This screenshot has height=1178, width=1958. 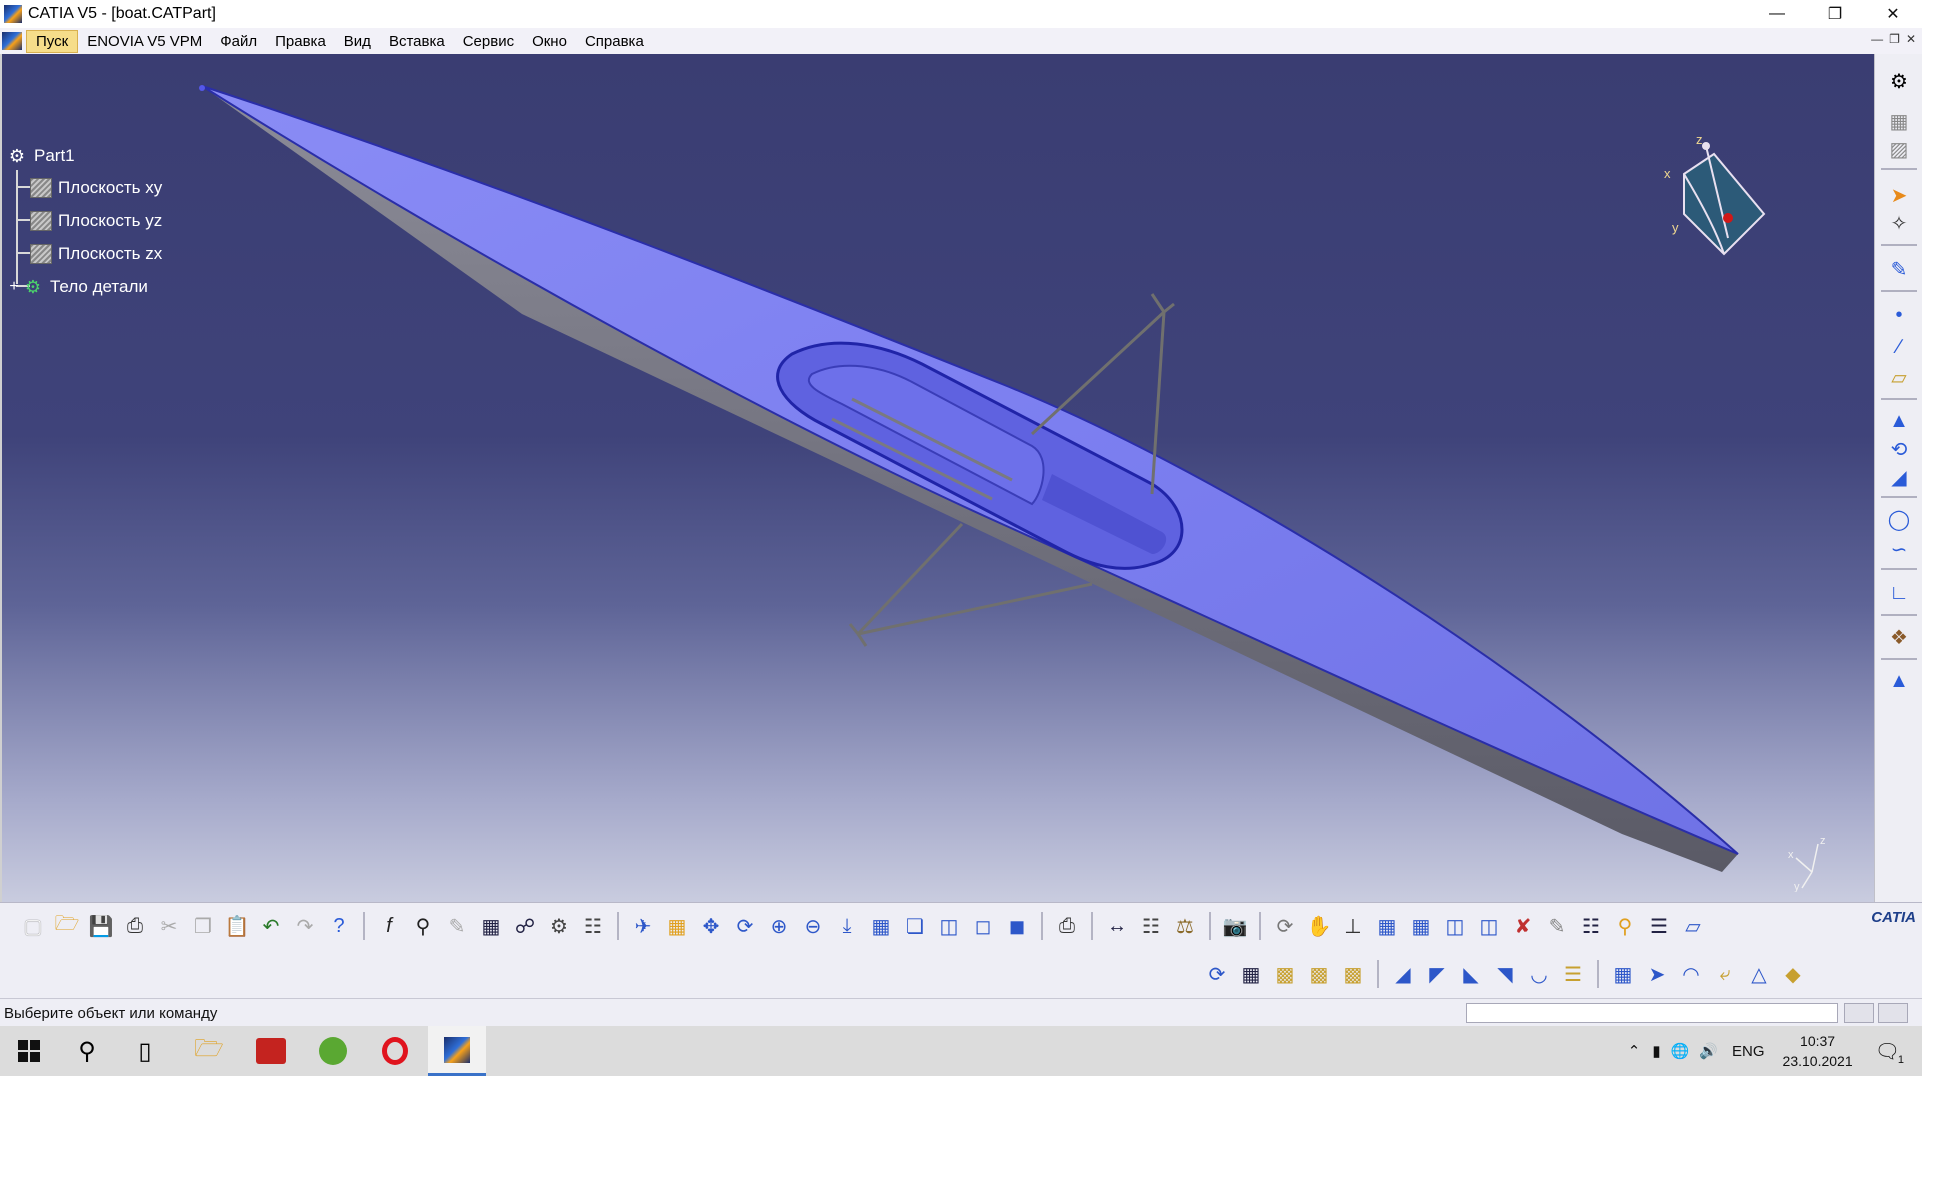 What do you see at coordinates (1777, 14) in the screenshot?
I see `minimize-button: —` at bounding box center [1777, 14].